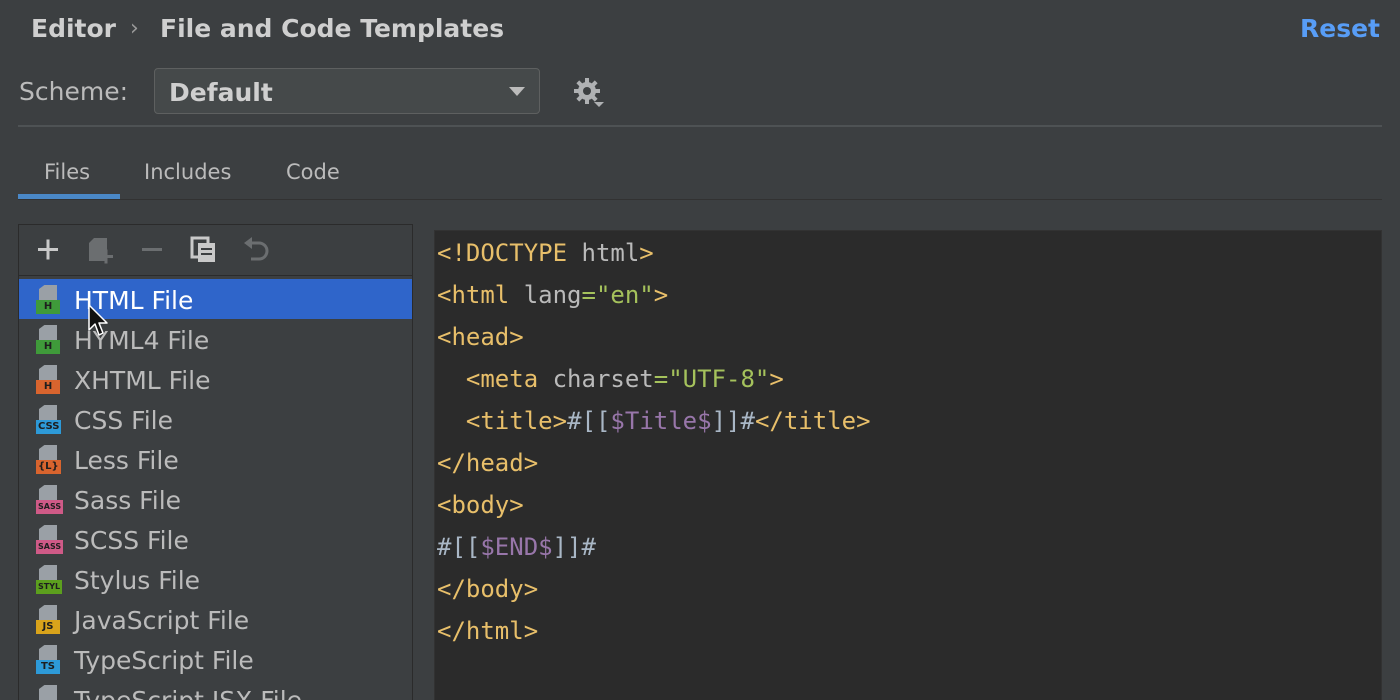  I want to click on typescript-file-icon: TS, so click(51, 660).